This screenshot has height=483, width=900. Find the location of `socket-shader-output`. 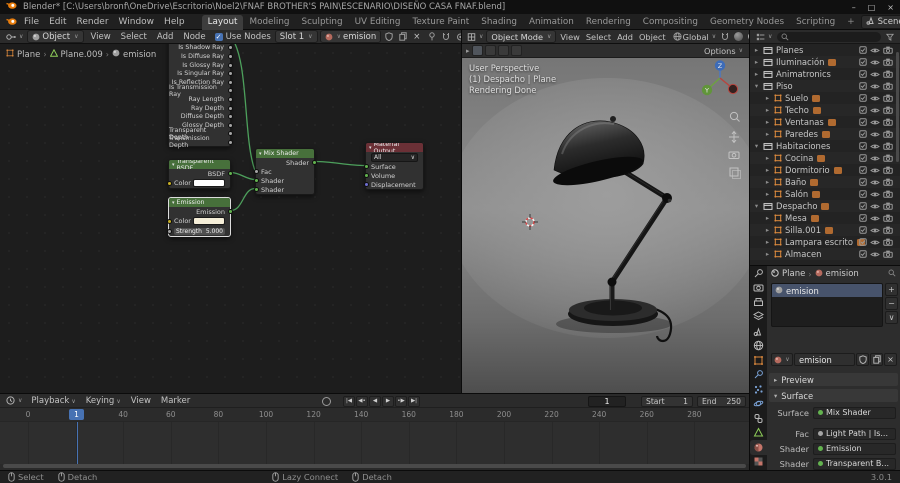

socket-shader-output is located at coordinates (314, 162).